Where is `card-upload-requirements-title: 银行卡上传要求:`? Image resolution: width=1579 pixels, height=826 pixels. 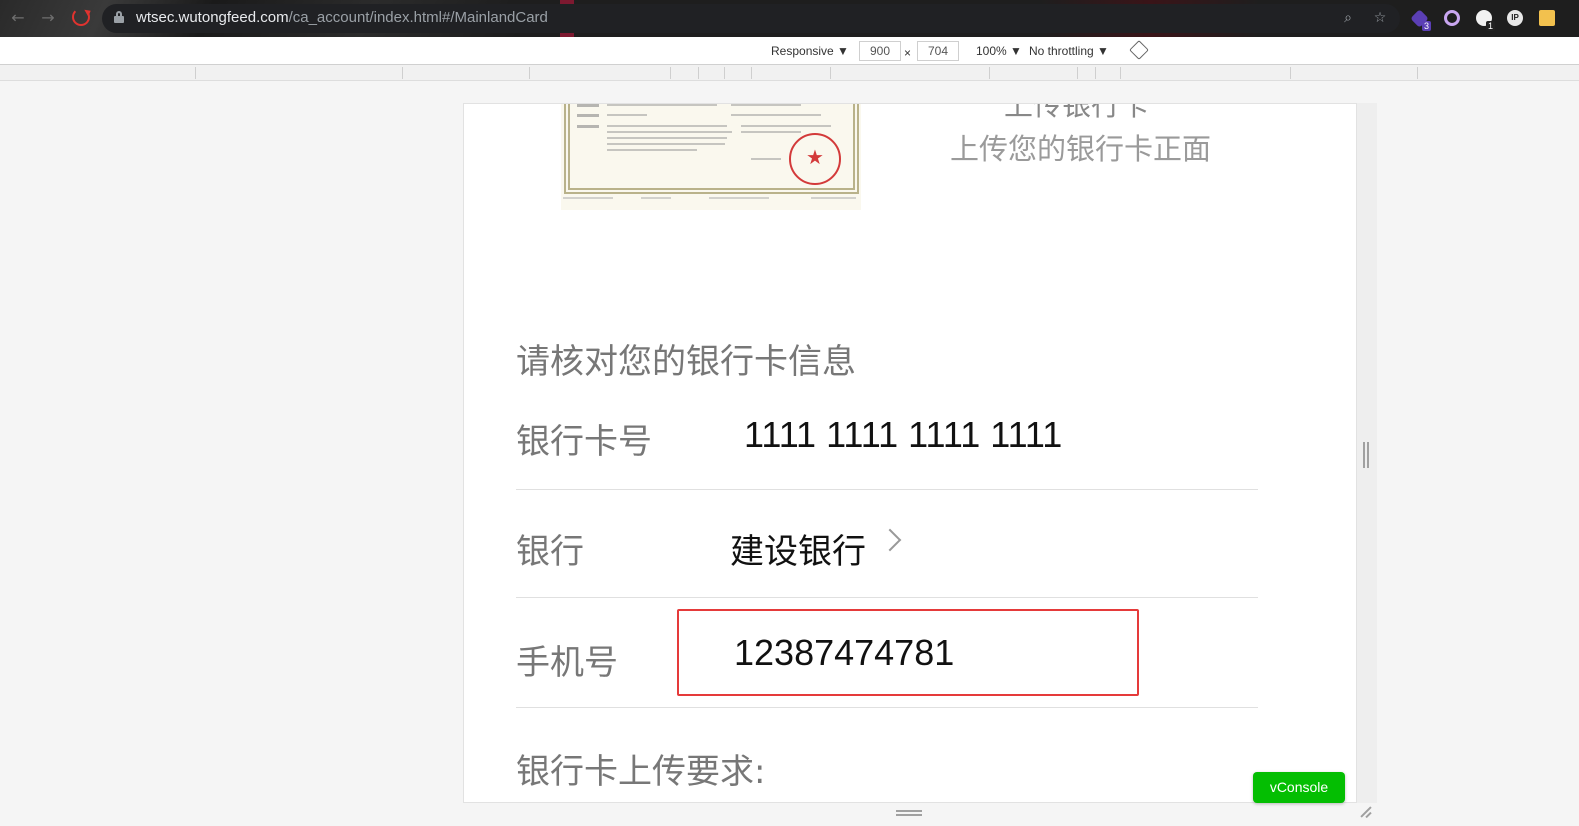
card-upload-requirements-title: 银行卡上传要求: is located at coordinates (641, 772).